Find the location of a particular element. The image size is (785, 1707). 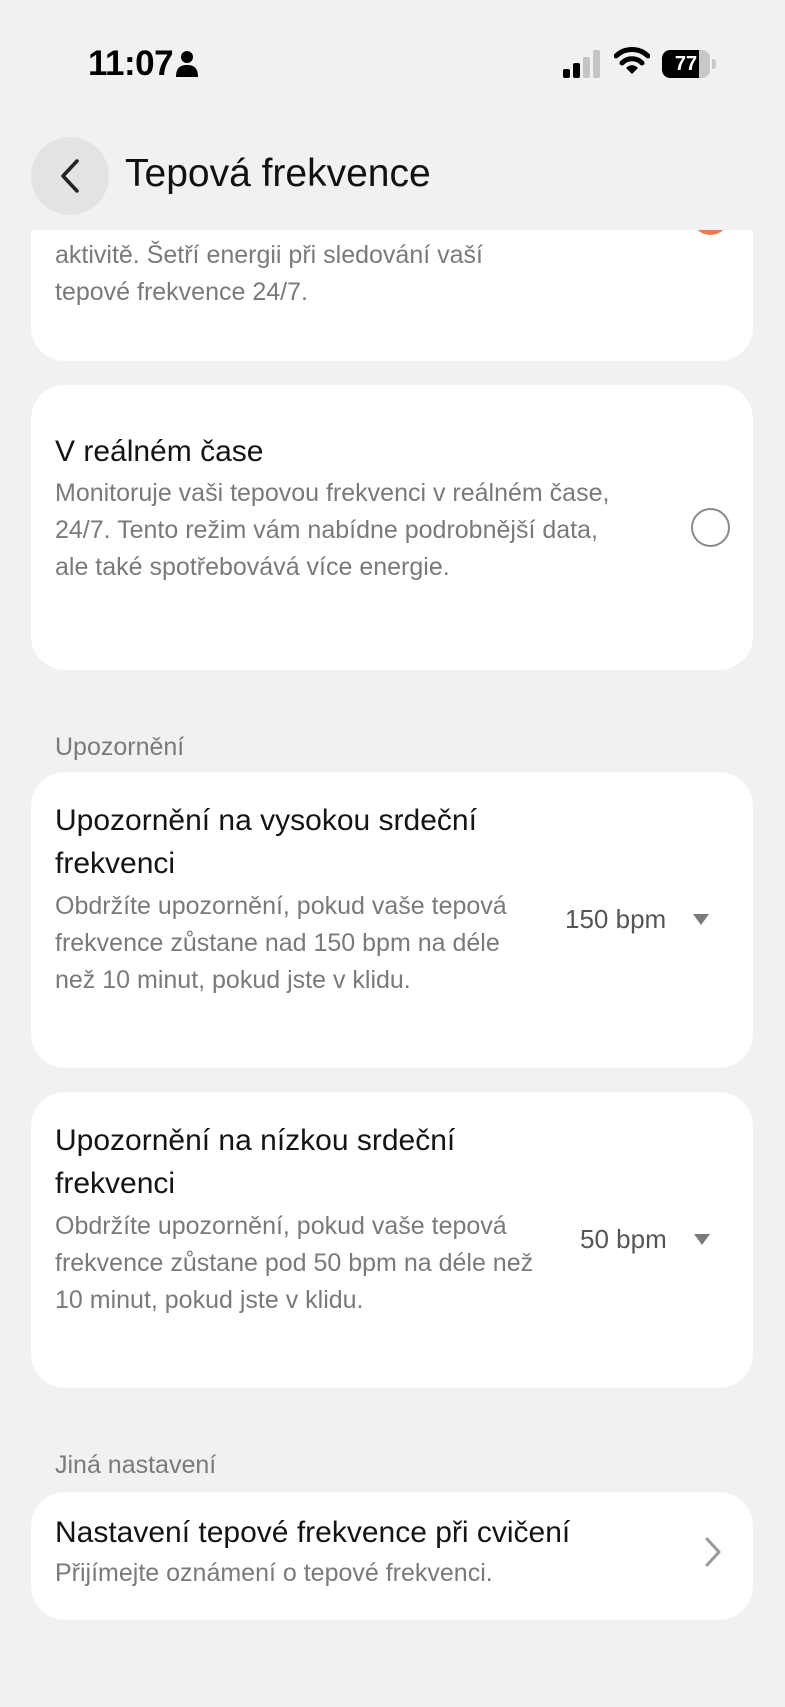

section-label-alerts: Upozornění is located at coordinates (120, 747).